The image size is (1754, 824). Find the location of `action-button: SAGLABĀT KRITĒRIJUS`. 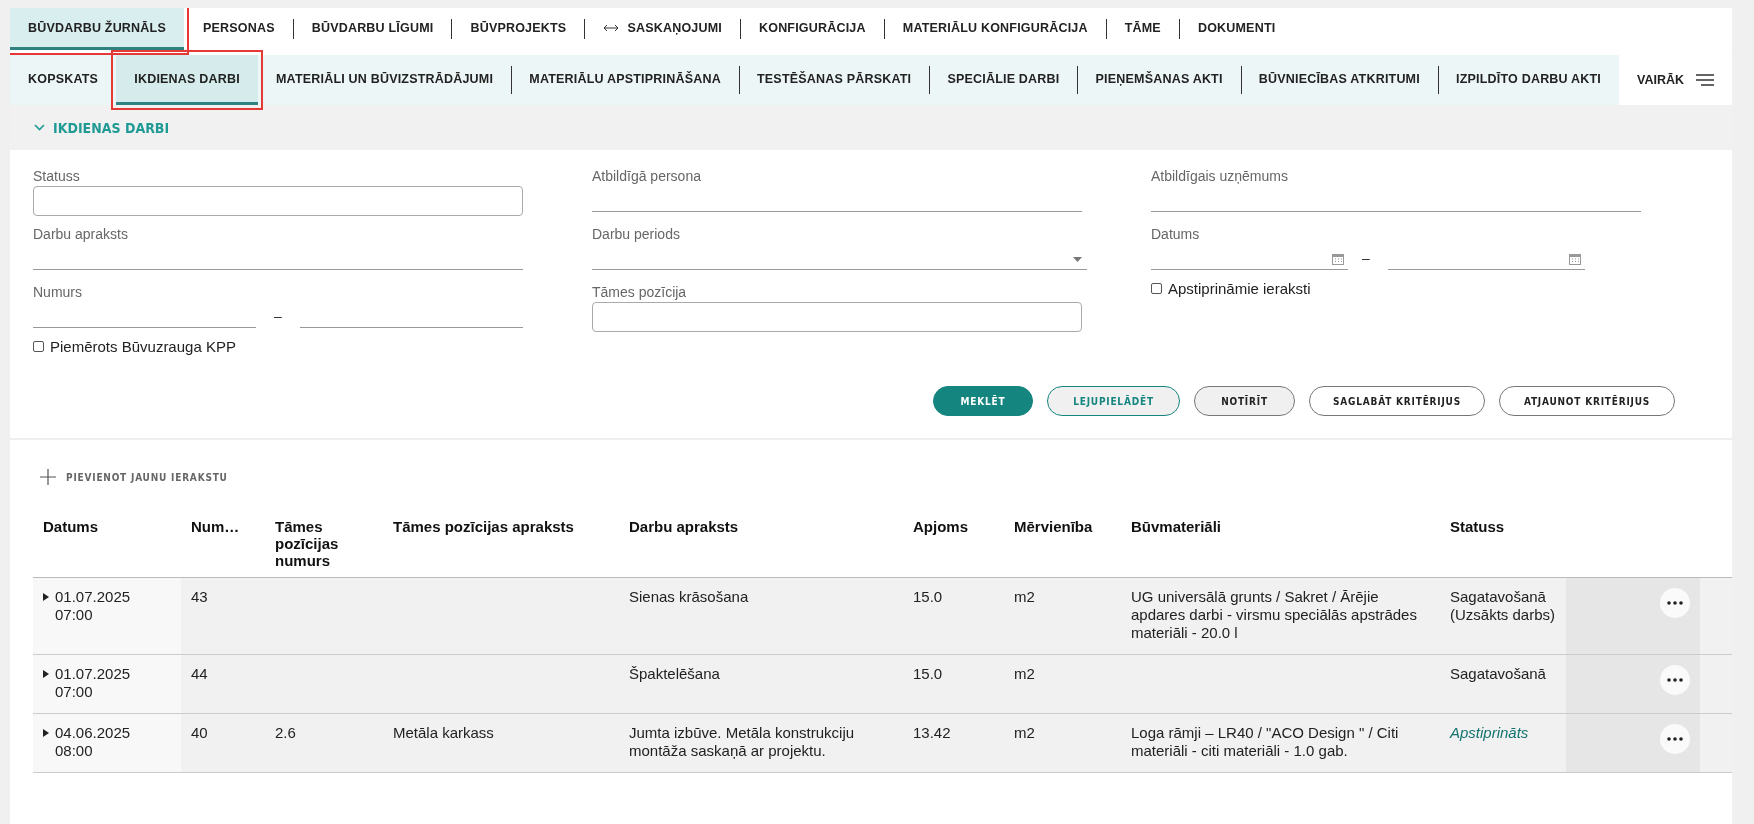

action-button: SAGLABĀT KRITĒRIJUS is located at coordinates (1397, 401).